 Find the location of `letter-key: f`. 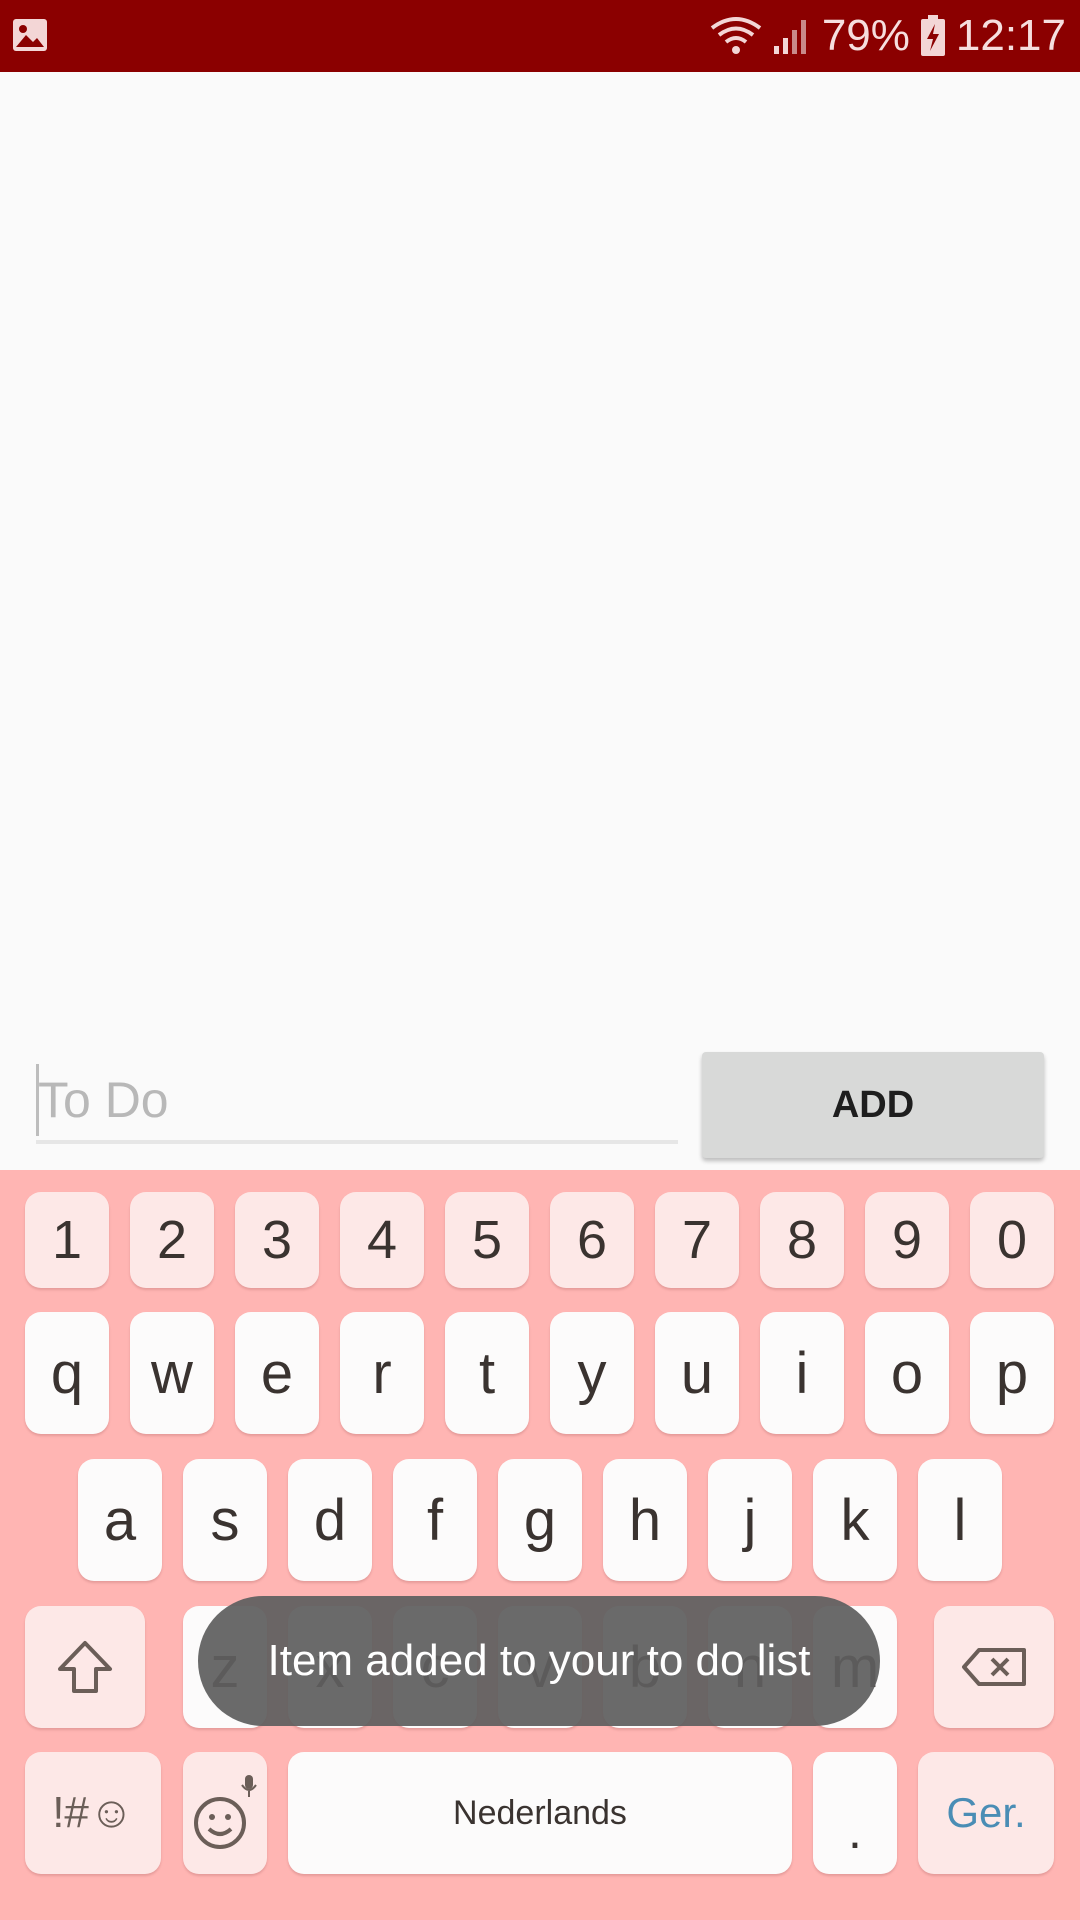

letter-key: f is located at coordinates (435, 1520).